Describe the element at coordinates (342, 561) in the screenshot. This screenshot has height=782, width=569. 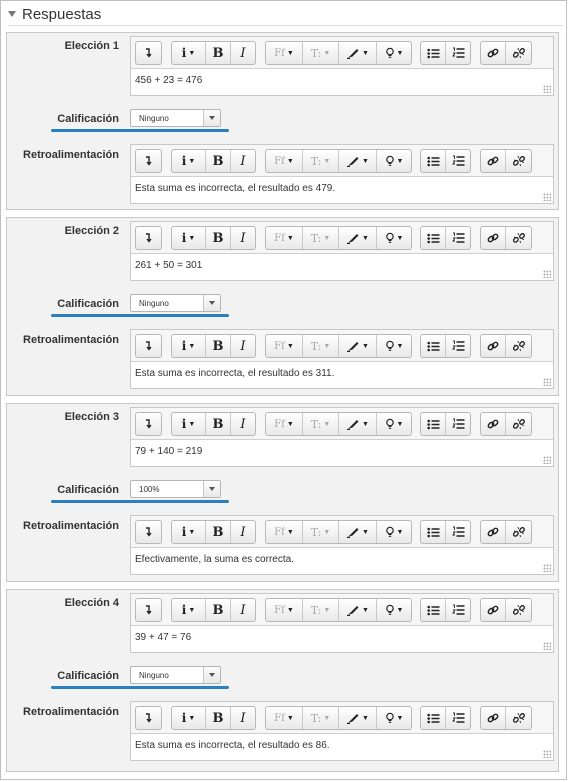
I see `feedback-text-area: Efectivamente, la suma es correcta.` at that location.